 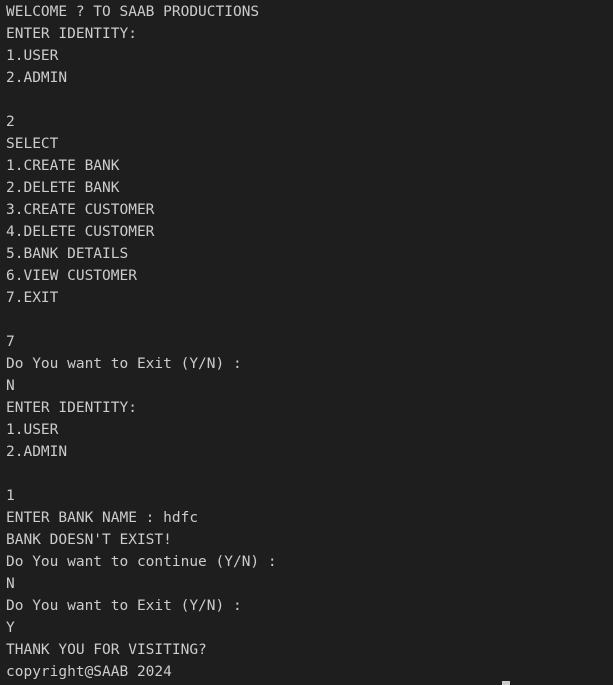 I want to click on terminal-line: BANK DOESN'T EXIST!, so click(x=89, y=540).